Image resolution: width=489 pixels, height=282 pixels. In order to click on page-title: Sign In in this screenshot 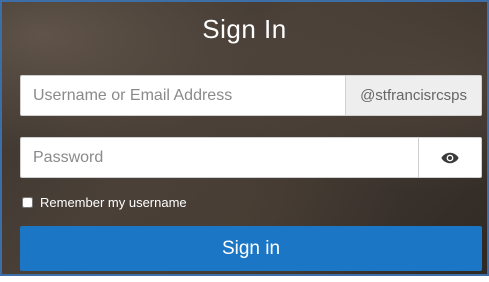, I will do `click(244, 29)`.